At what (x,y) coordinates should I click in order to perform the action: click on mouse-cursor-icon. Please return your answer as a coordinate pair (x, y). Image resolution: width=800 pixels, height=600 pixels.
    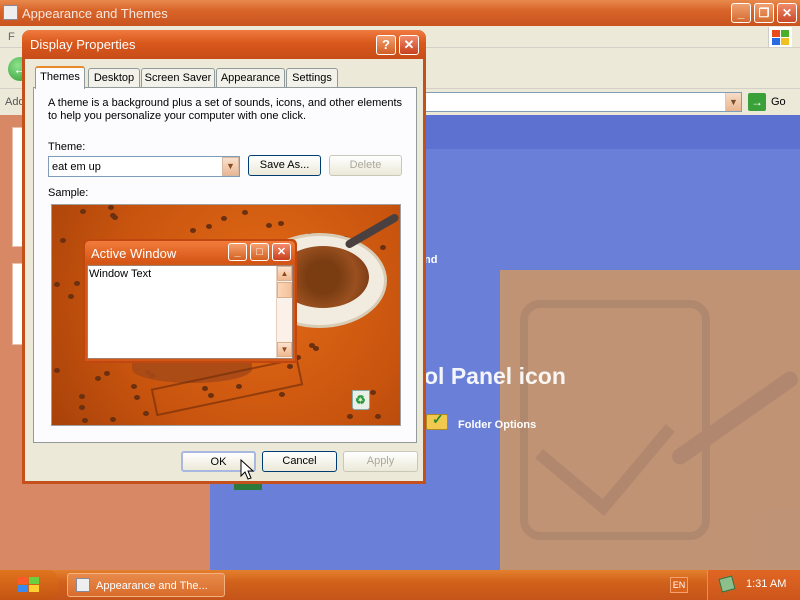
    Looking at the image, I should click on (247, 469).